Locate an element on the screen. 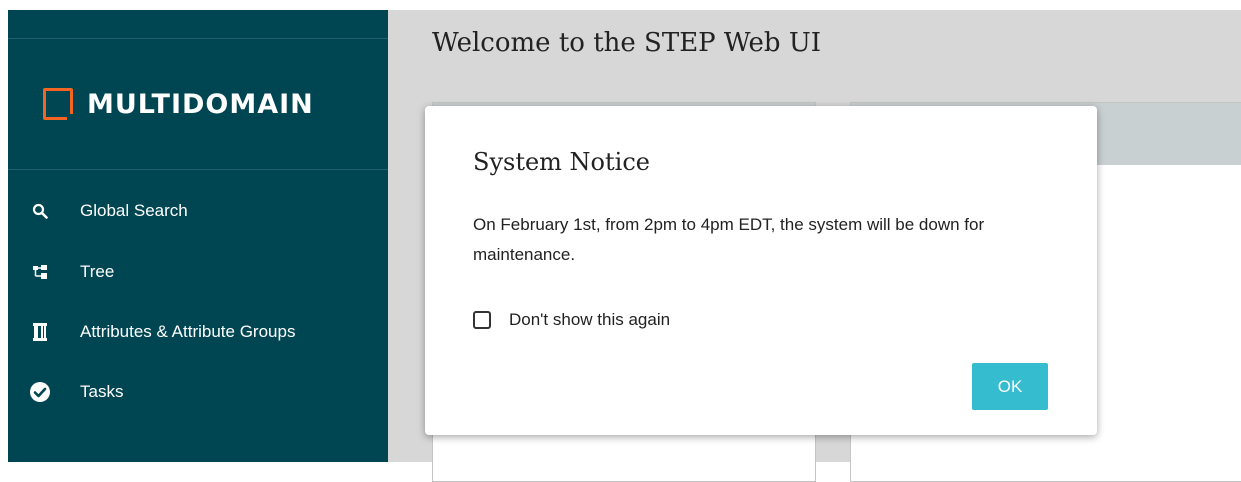 This screenshot has height=482, width=1241. tree-icon is located at coordinates (40, 272).